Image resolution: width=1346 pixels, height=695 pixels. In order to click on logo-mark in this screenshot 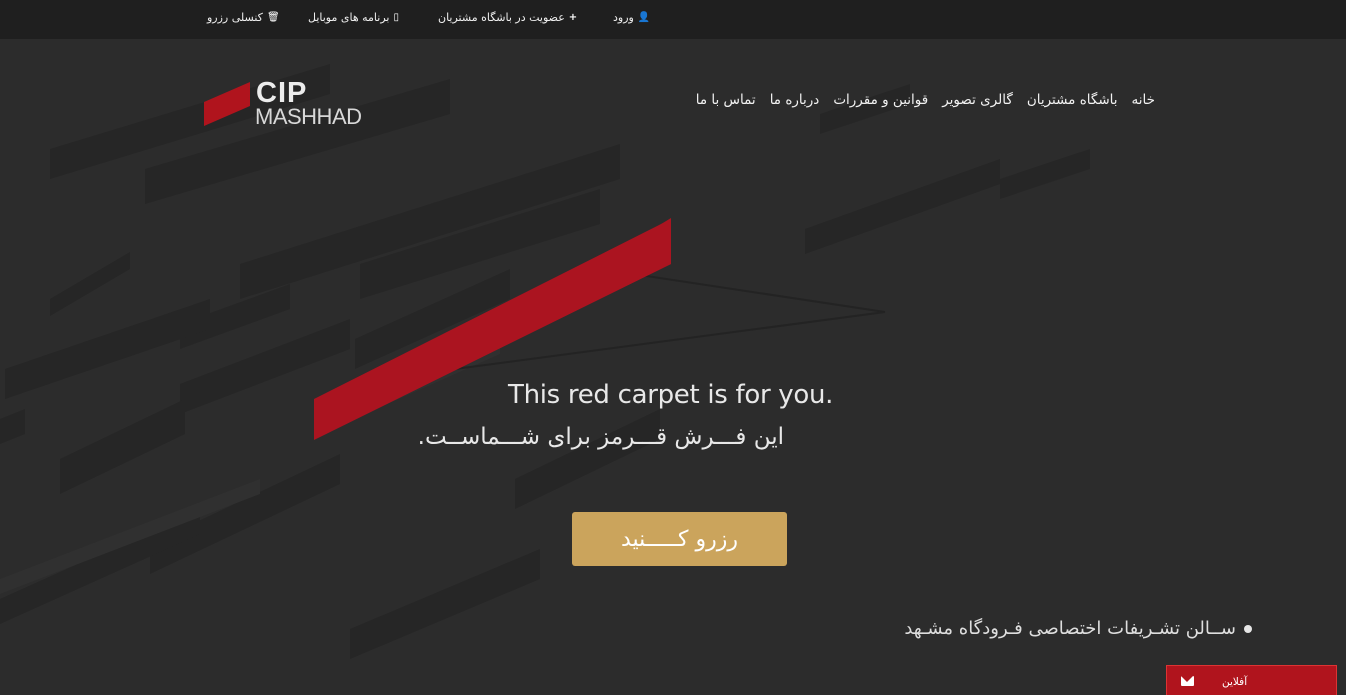, I will do `click(227, 104)`.